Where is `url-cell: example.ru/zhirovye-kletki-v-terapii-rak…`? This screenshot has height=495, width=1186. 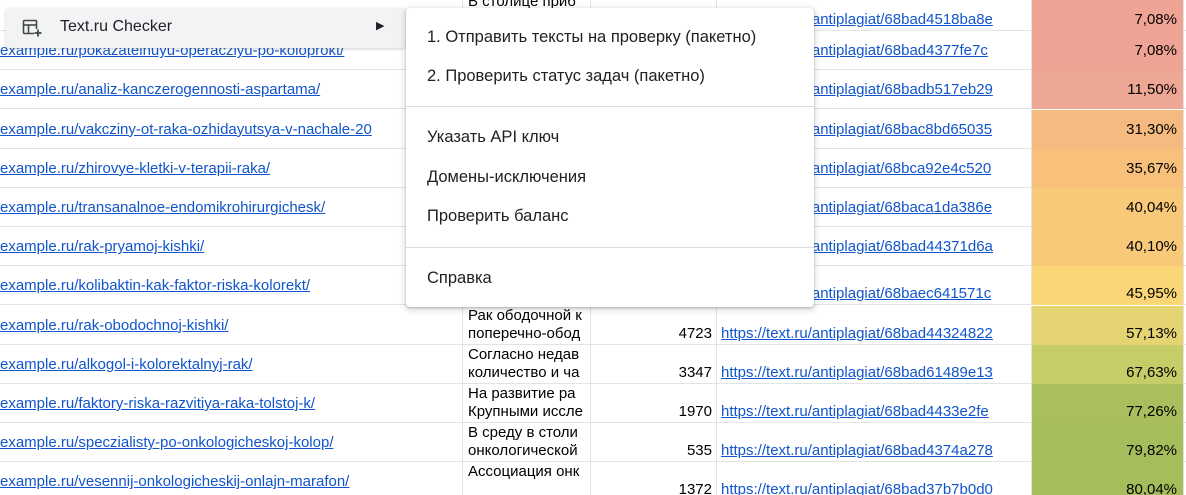
url-cell: example.ru/zhirovye-kletki-v-terapii-rak… is located at coordinates (231, 168).